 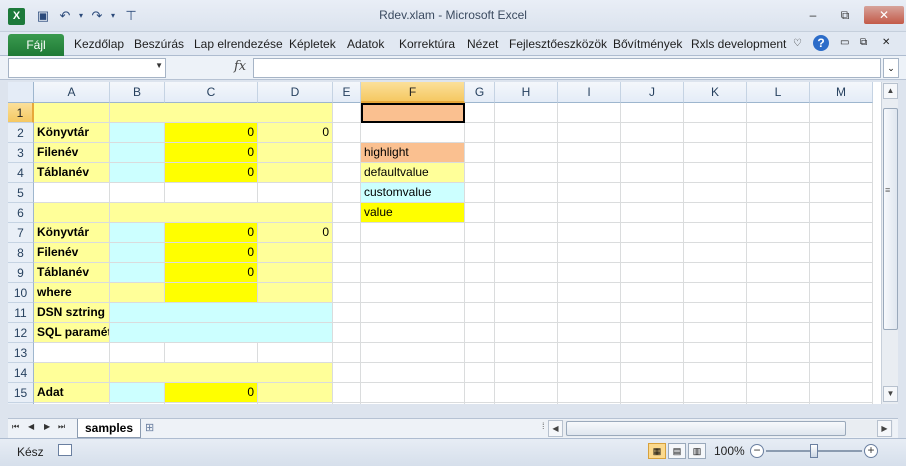 What do you see at coordinates (526, 403) in the screenshot?
I see `cell-h16` at bounding box center [526, 403].